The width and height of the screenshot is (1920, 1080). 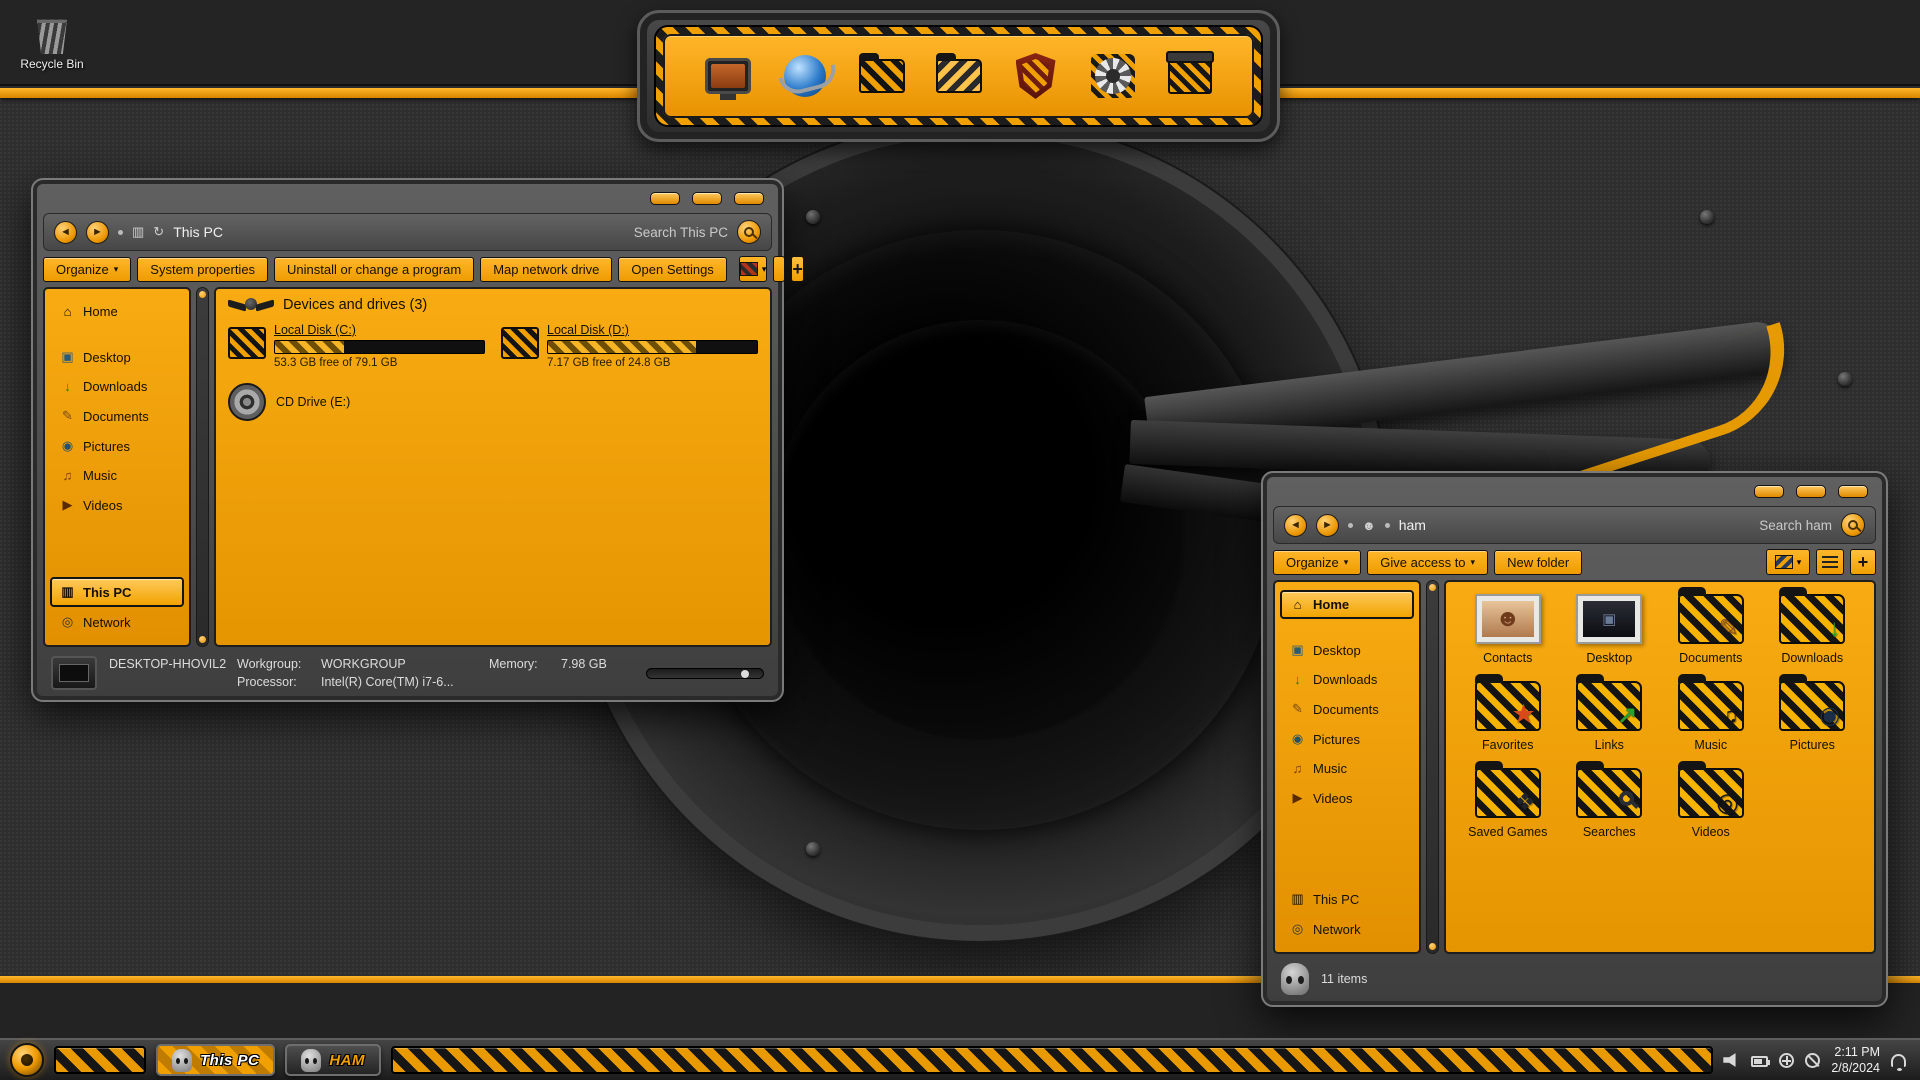 What do you see at coordinates (1729, 1060) in the screenshot?
I see `volume-icon` at bounding box center [1729, 1060].